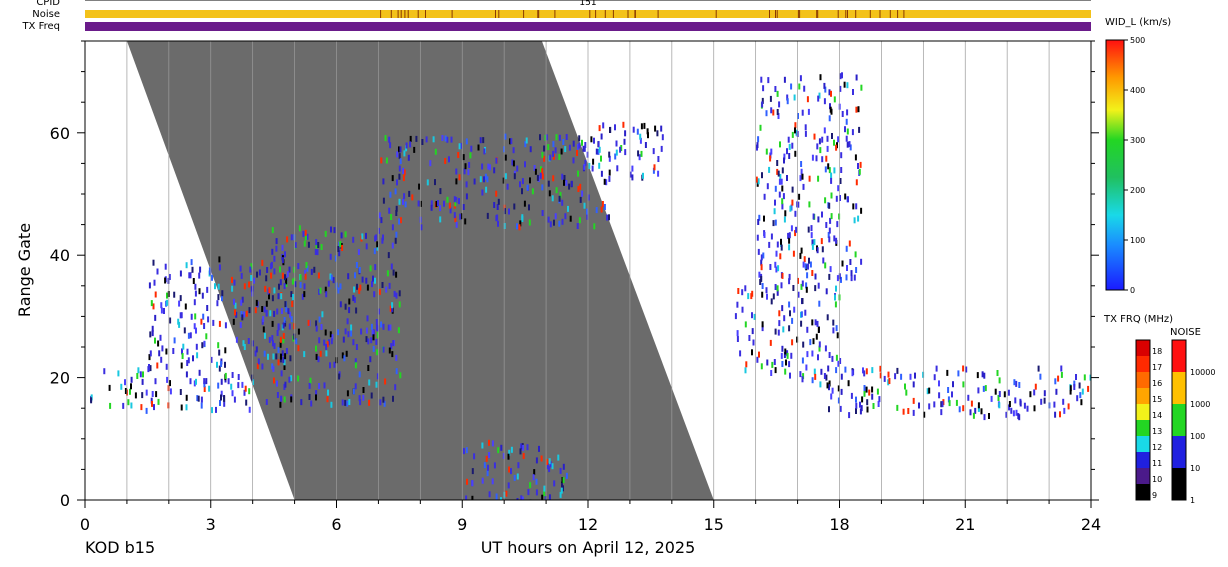  What do you see at coordinates (590, 517) in the screenshot?
I see `x-axis-ticks: 0 3 6 9 12 15 18 21 24` at bounding box center [590, 517].